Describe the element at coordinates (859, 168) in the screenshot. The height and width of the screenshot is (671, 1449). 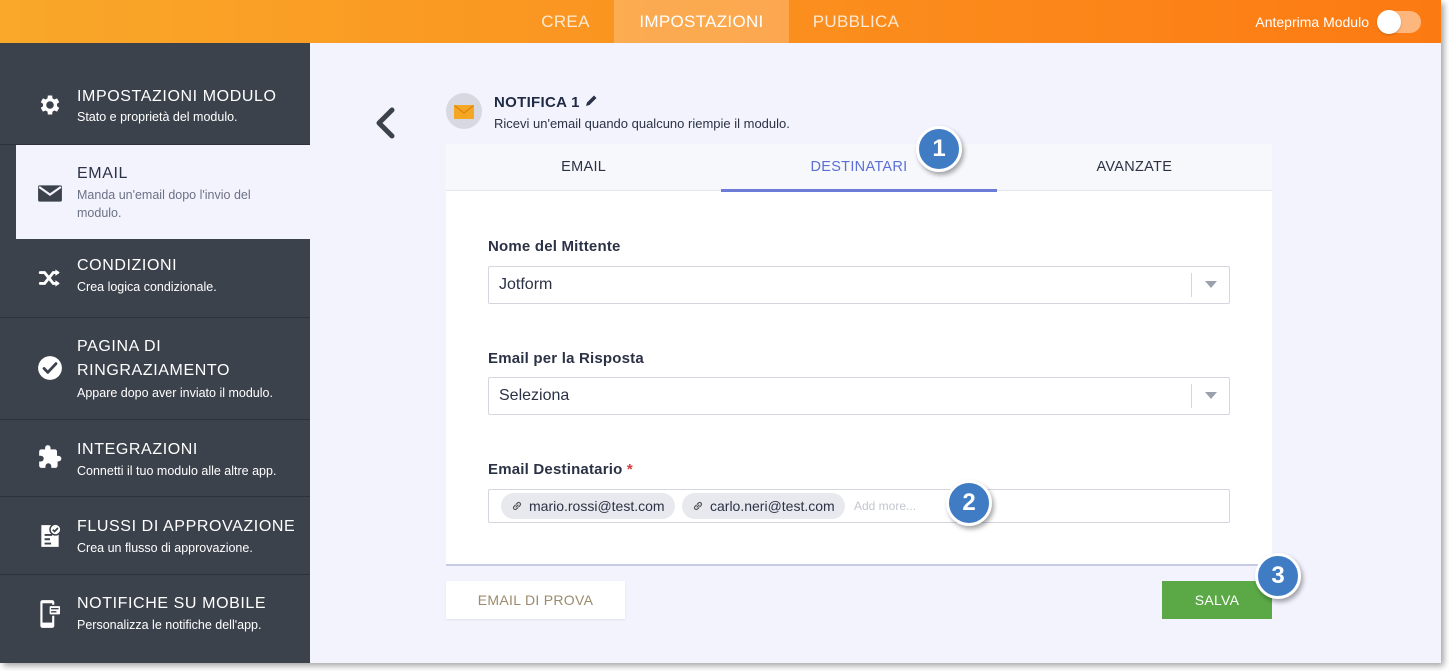
I see `panel-tabs: EMAIL DESTINATARI AVANZATE` at that location.